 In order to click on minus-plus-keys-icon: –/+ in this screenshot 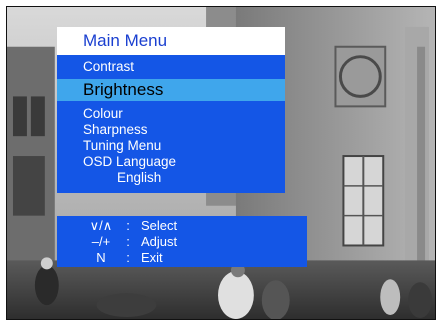, I will do `click(101, 241)`.